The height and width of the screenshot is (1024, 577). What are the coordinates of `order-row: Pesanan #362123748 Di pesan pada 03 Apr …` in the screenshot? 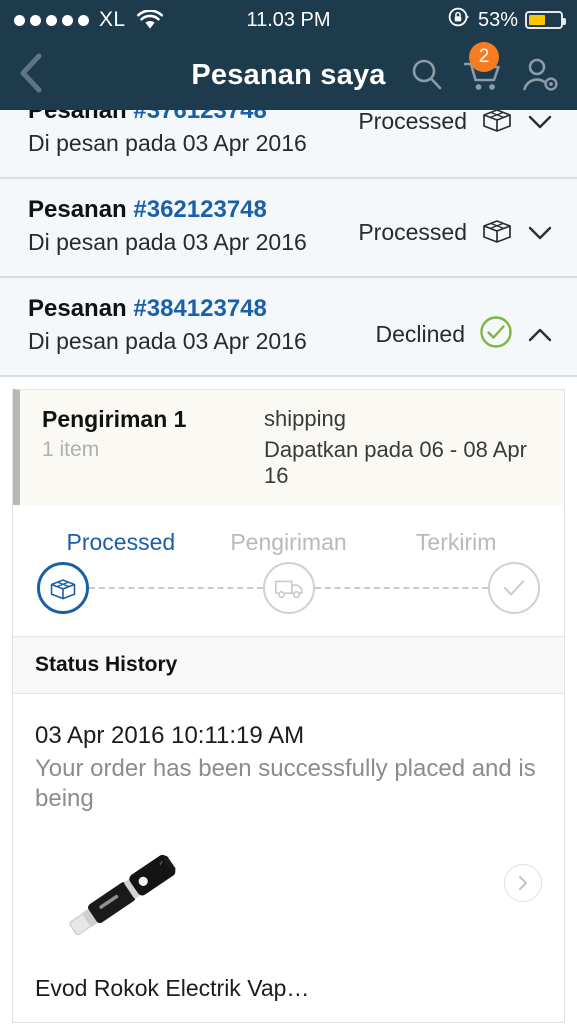 It's located at (288, 229).